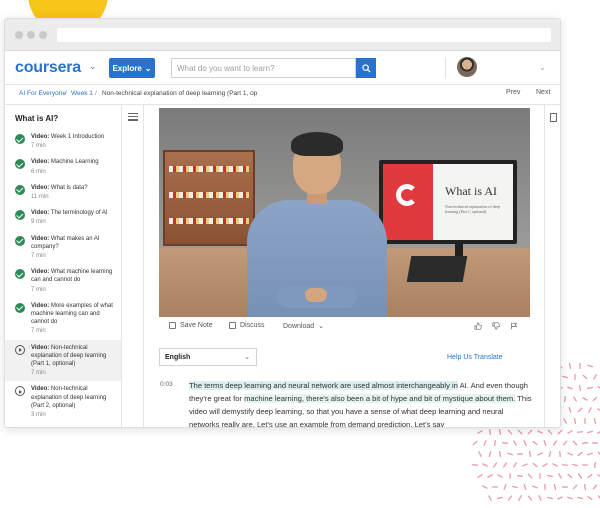 The width and height of the screenshot is (600, 508). Describe the element at coordinates (252, 325) in the screenshot. I see `discuss-label: Discuss` at that location.